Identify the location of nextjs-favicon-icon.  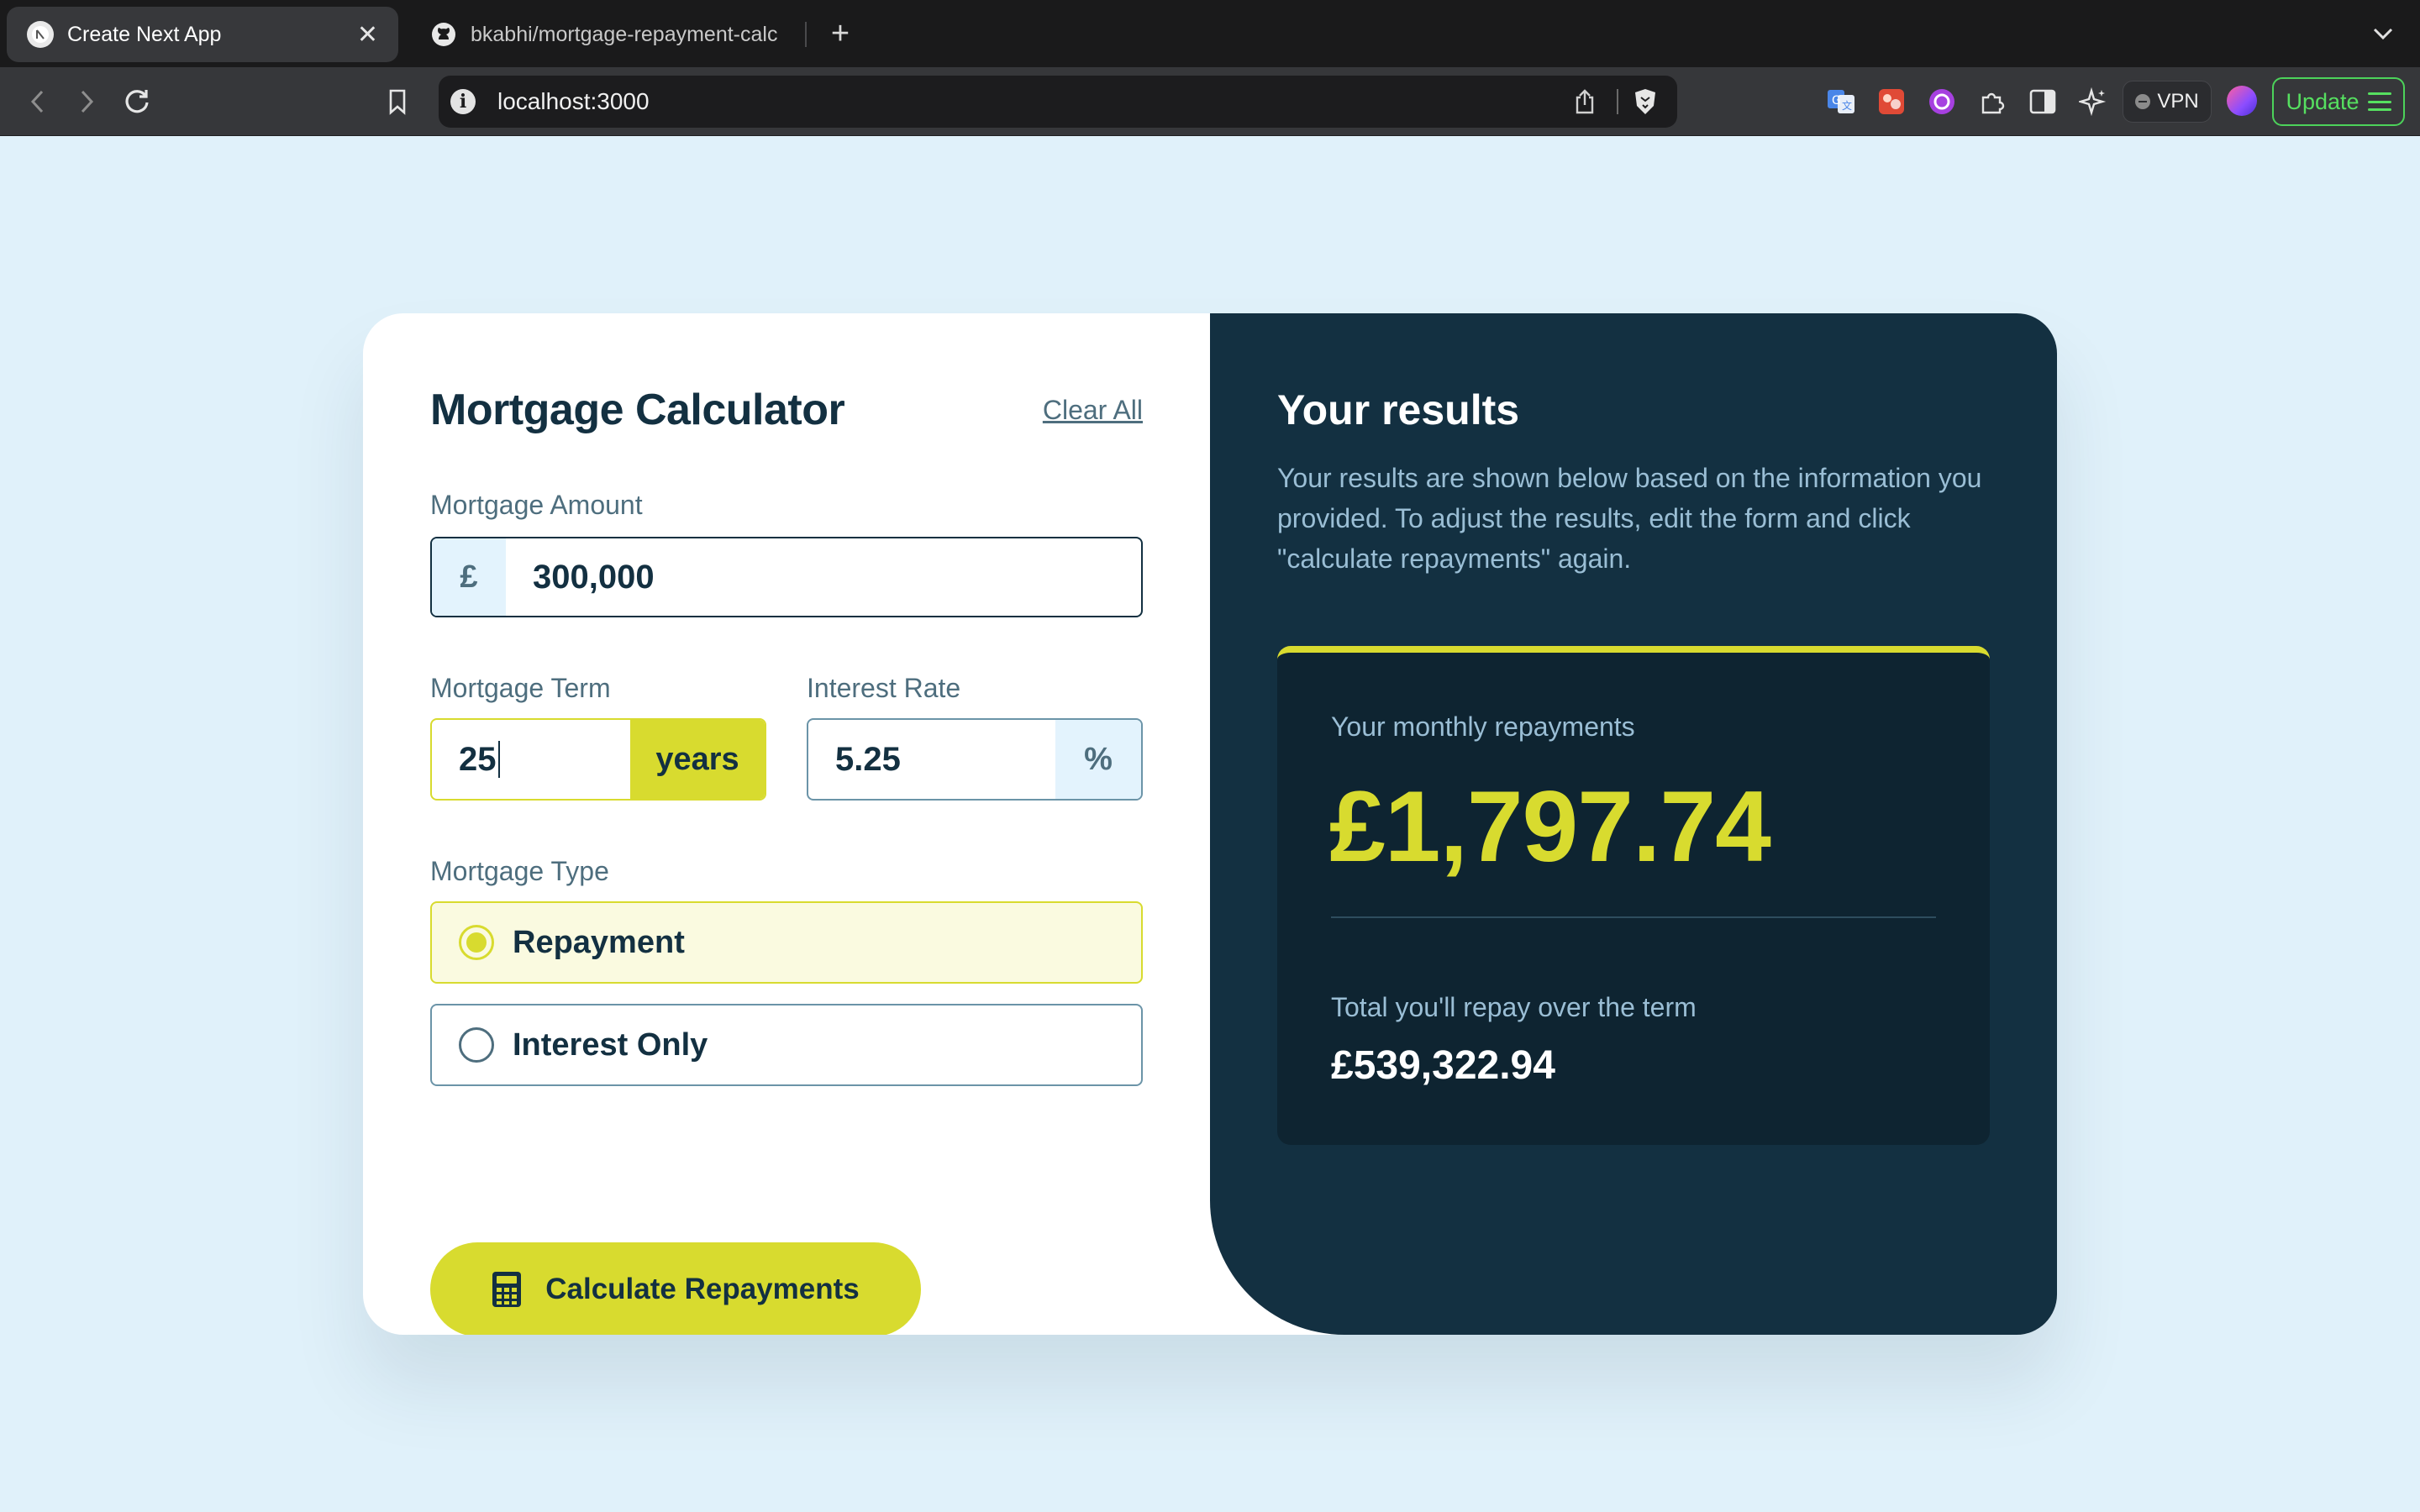
(40, 34).